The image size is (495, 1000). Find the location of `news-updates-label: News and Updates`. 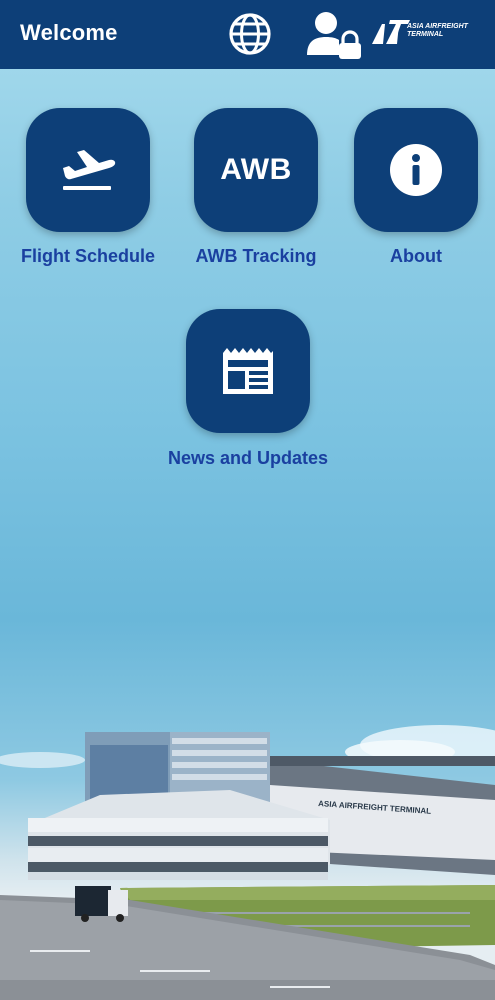

news-updates-label: News and Updates is located at coordinates (248, 458).